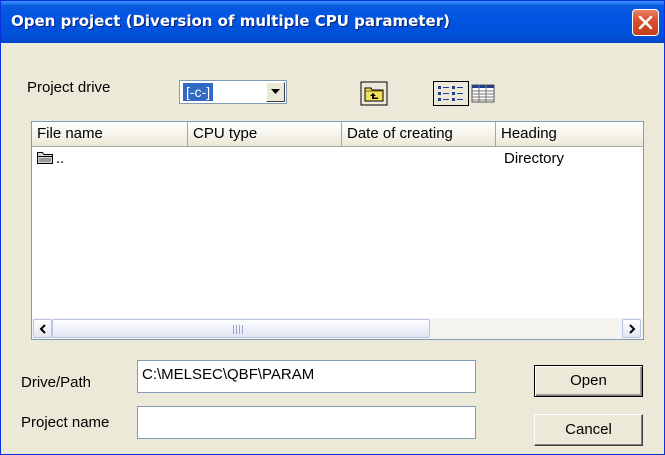 The width and height of the screenshot is (665, 455). What do you see at coordinates (110, 134) in the screenshot?
I see `column-file-name: File name` at bounding box center [110, 134].